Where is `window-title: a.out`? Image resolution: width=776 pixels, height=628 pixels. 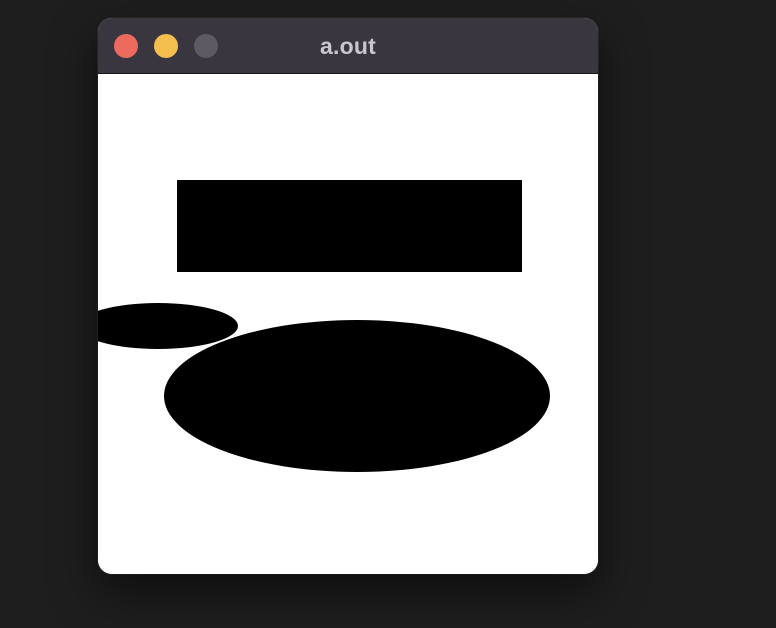 window-title: a.out is located at coordinates (348, 46).